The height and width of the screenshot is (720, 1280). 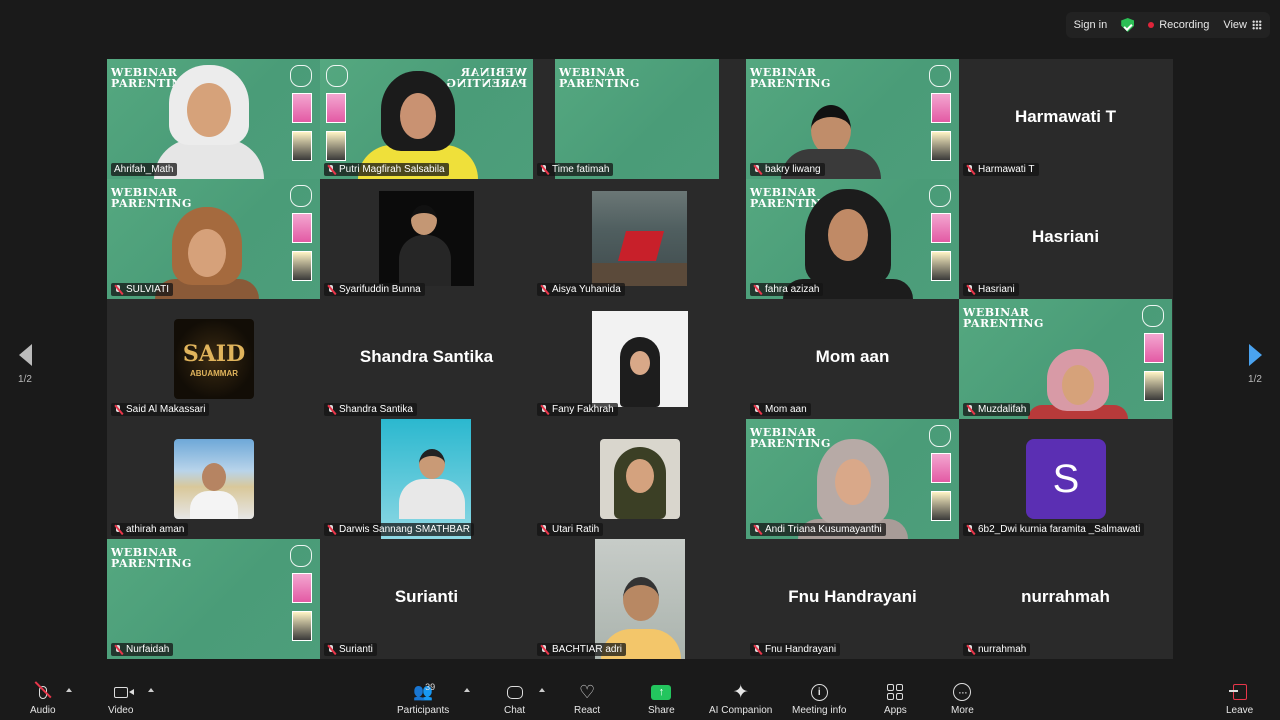 What do you see at coordinates (587, 710) in the screenshot?
I see `react-label: React` at bounding box center [587, 710].